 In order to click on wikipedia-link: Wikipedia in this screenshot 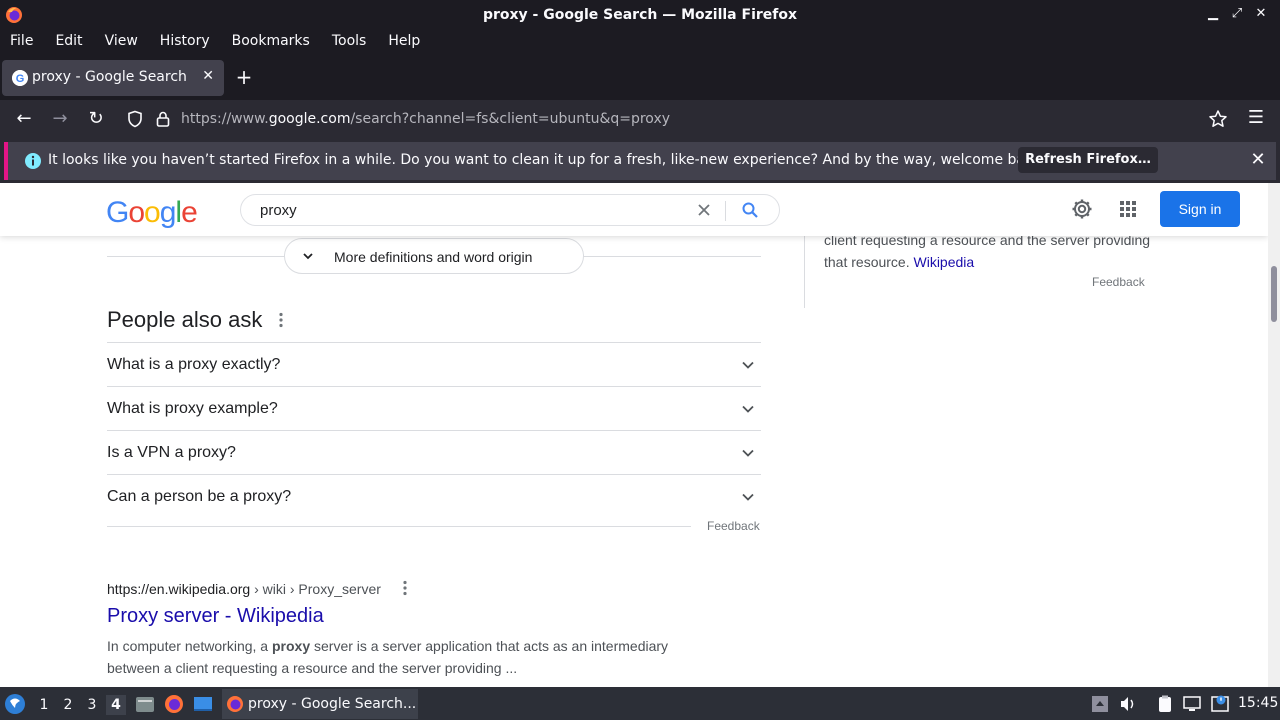, I will do `click(944, 262)`.